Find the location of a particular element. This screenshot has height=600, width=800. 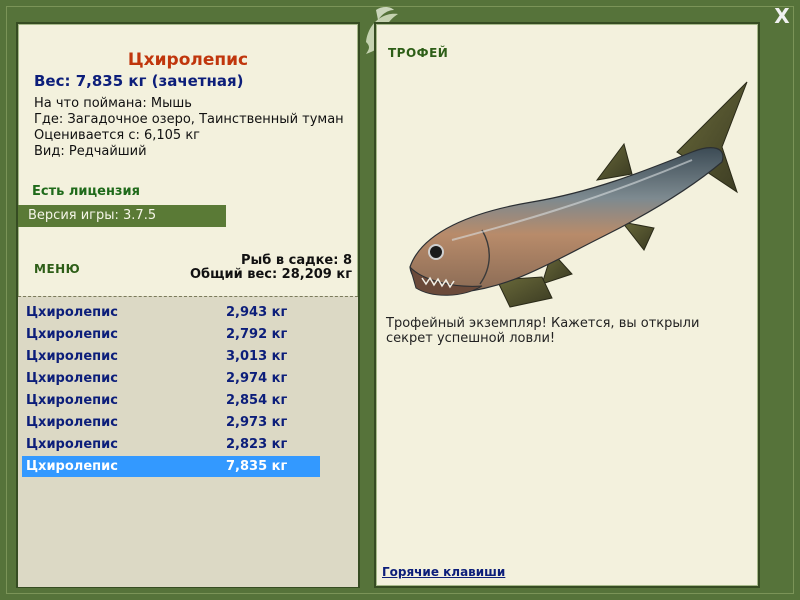

catch-list-item: Цхиролепис 7,835 кг is located at coordinates (171, 466).